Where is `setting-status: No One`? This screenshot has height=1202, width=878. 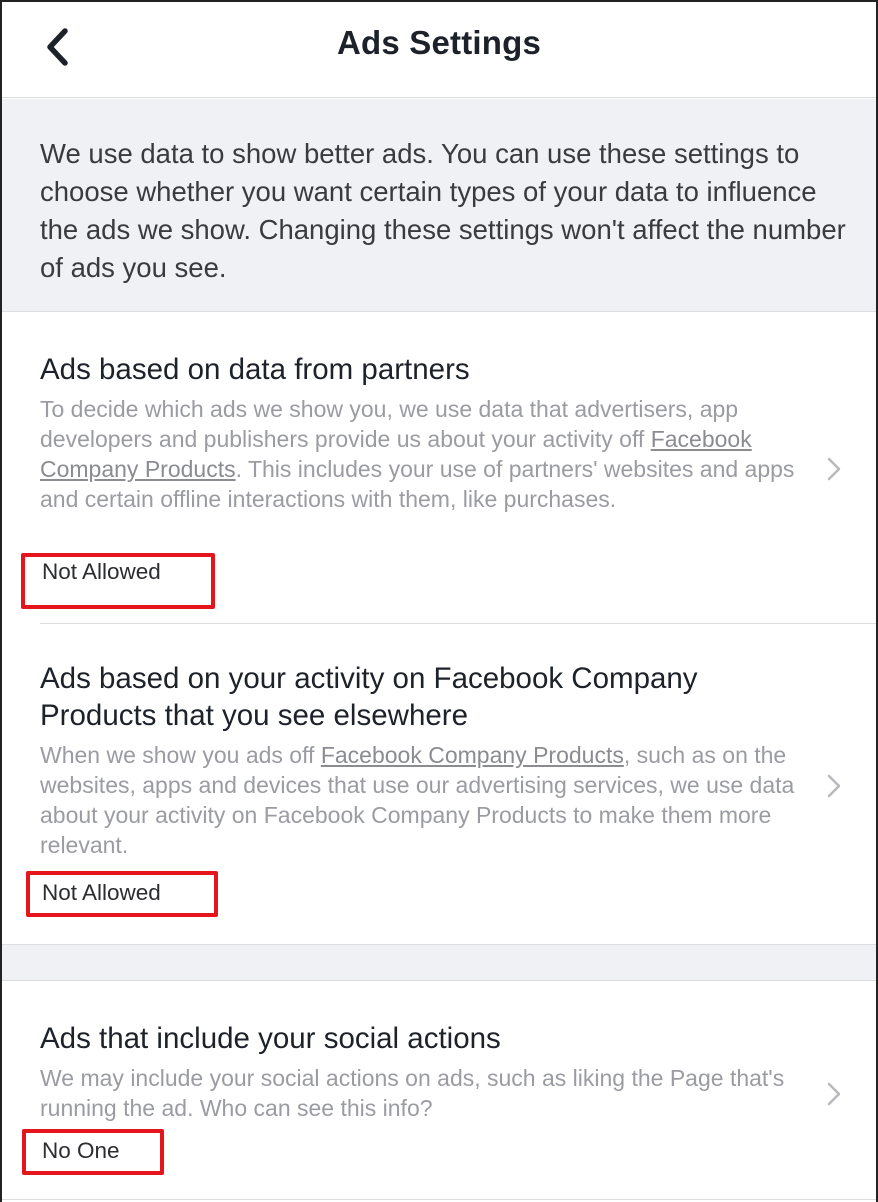
setting-status: No One is located at coordinates (81, 1150).